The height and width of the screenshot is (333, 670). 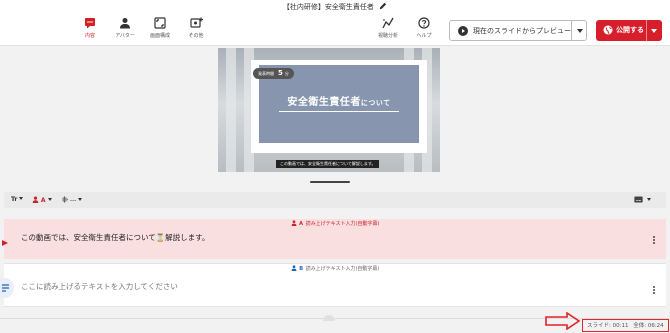 What do you see at coordinates (125, 36) in the screenshot?
I see `tab-avatar-label: アバター` at bounding box center [125, 36].